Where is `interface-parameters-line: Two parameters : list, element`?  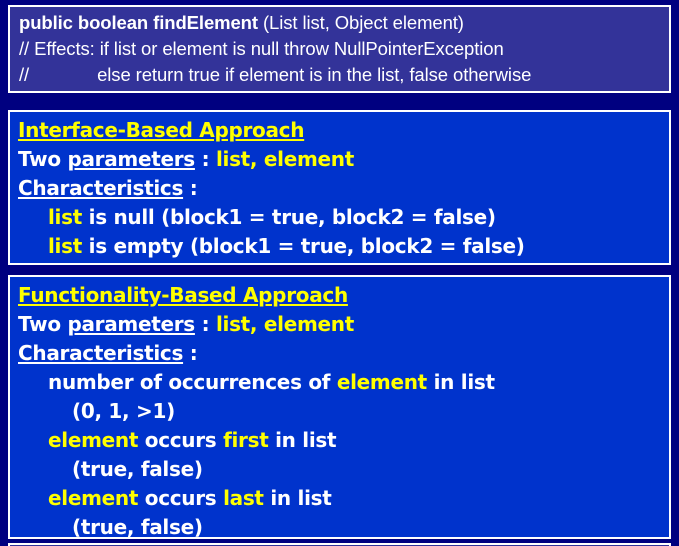 interface-parameters-line: Two parameters : list, element is located at coordinates (343, 159).